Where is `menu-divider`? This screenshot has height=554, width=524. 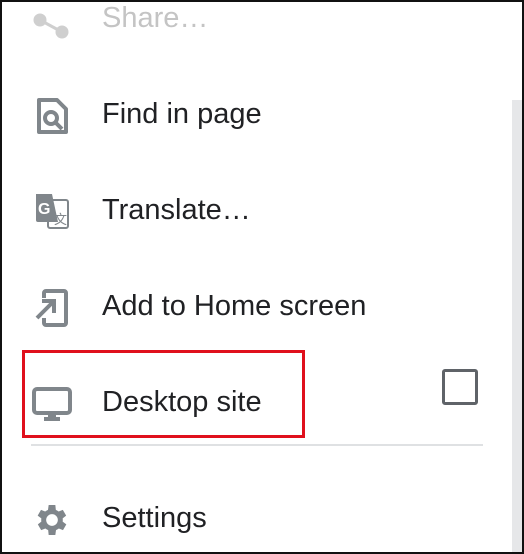 menu-divider is located at coordinates (257, 445).